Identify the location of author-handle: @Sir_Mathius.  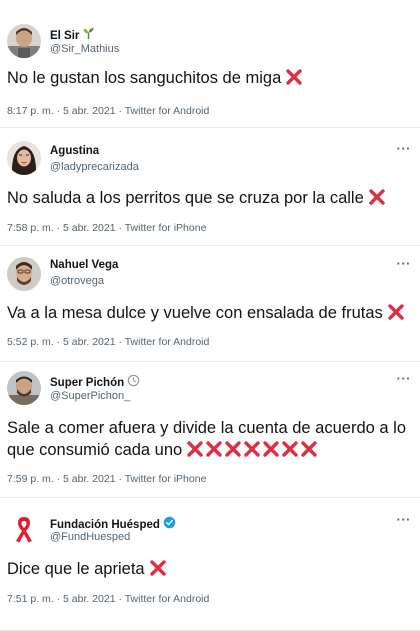
(84, 49).